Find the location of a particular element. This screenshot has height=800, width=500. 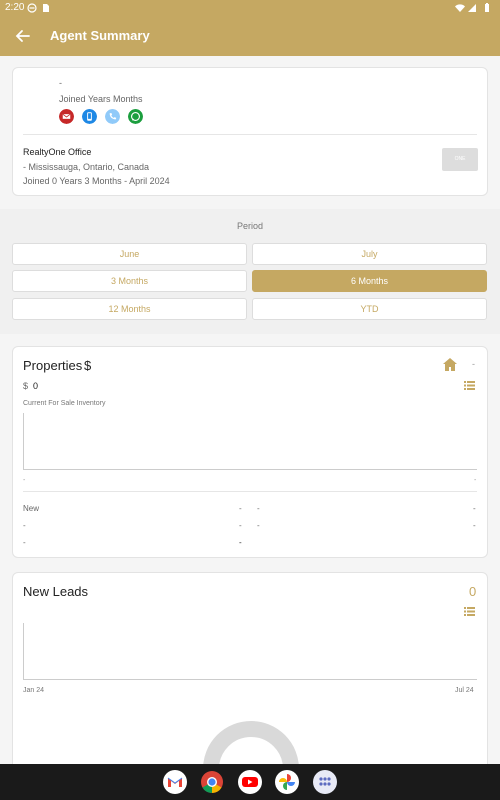

properties-title: Properties is located at coordinates (53, 365).